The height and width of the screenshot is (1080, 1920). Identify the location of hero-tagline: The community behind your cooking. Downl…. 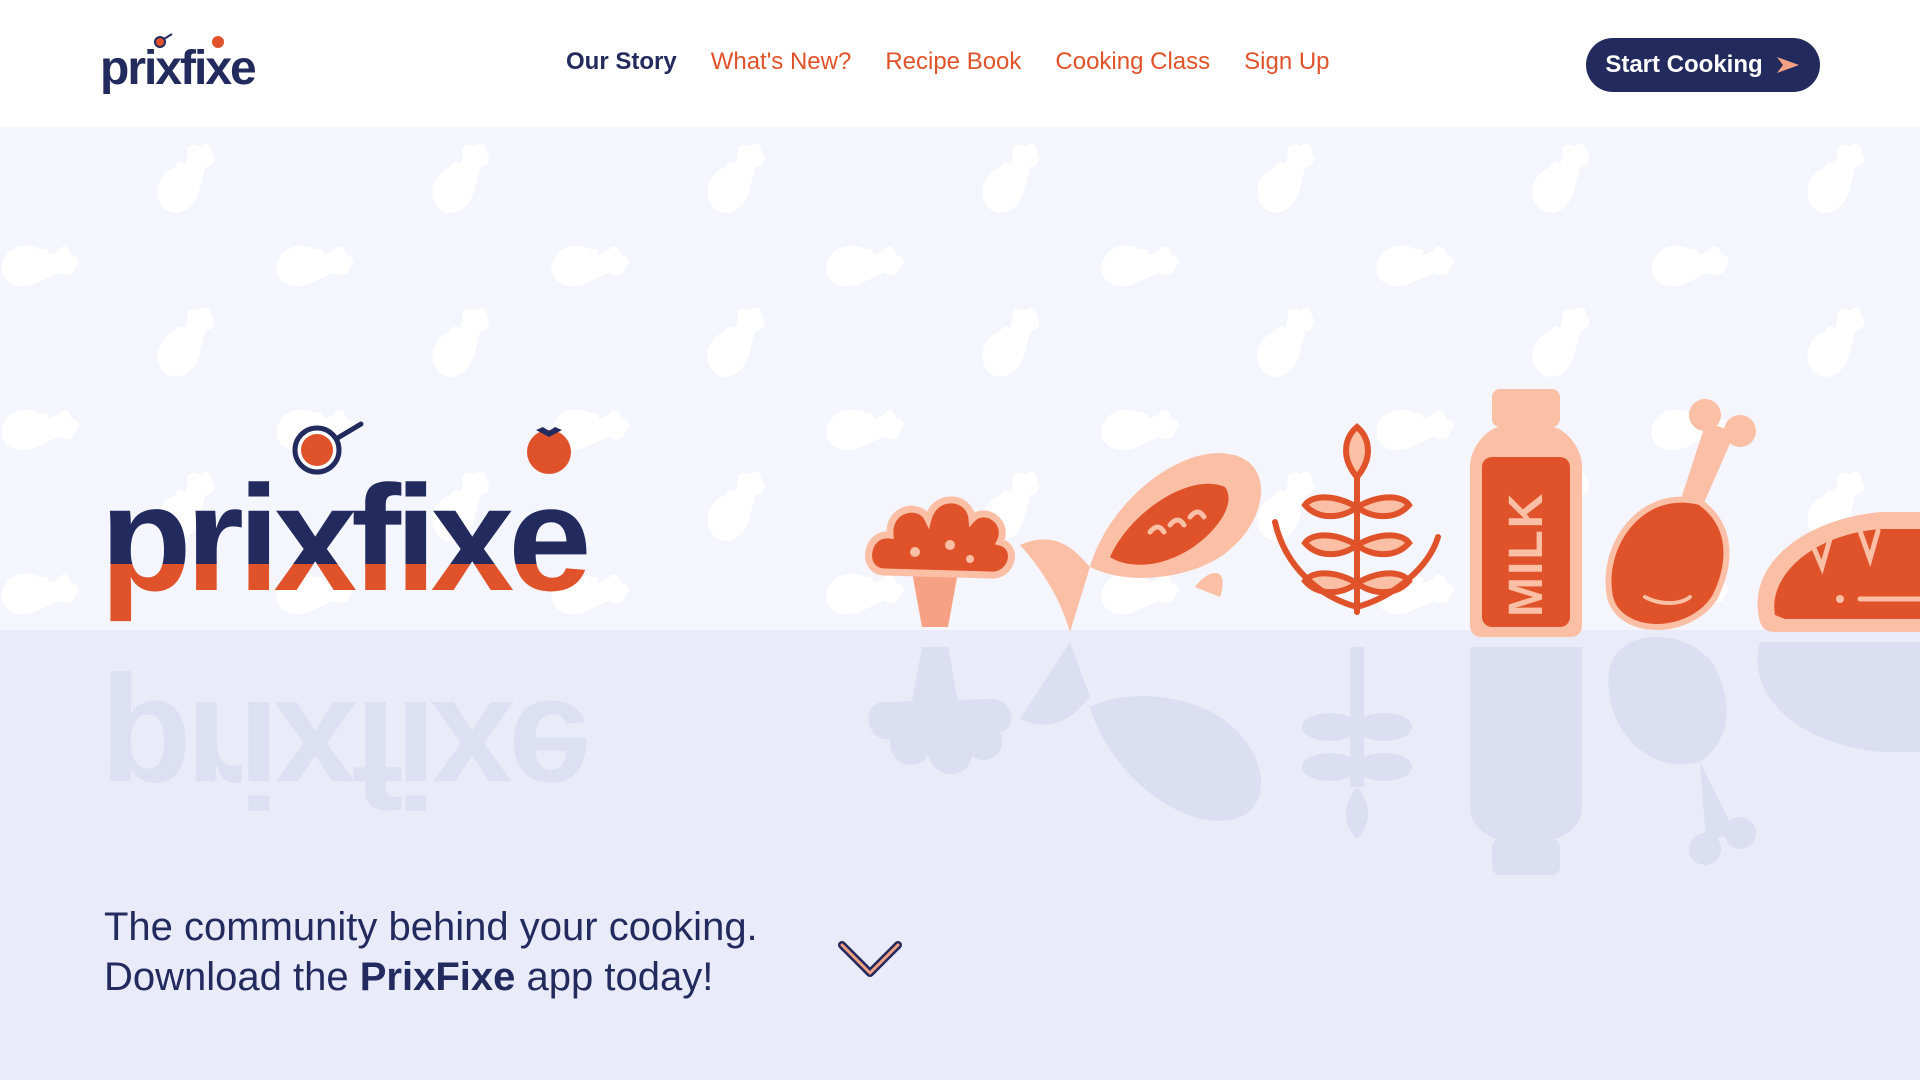
(484, 952).